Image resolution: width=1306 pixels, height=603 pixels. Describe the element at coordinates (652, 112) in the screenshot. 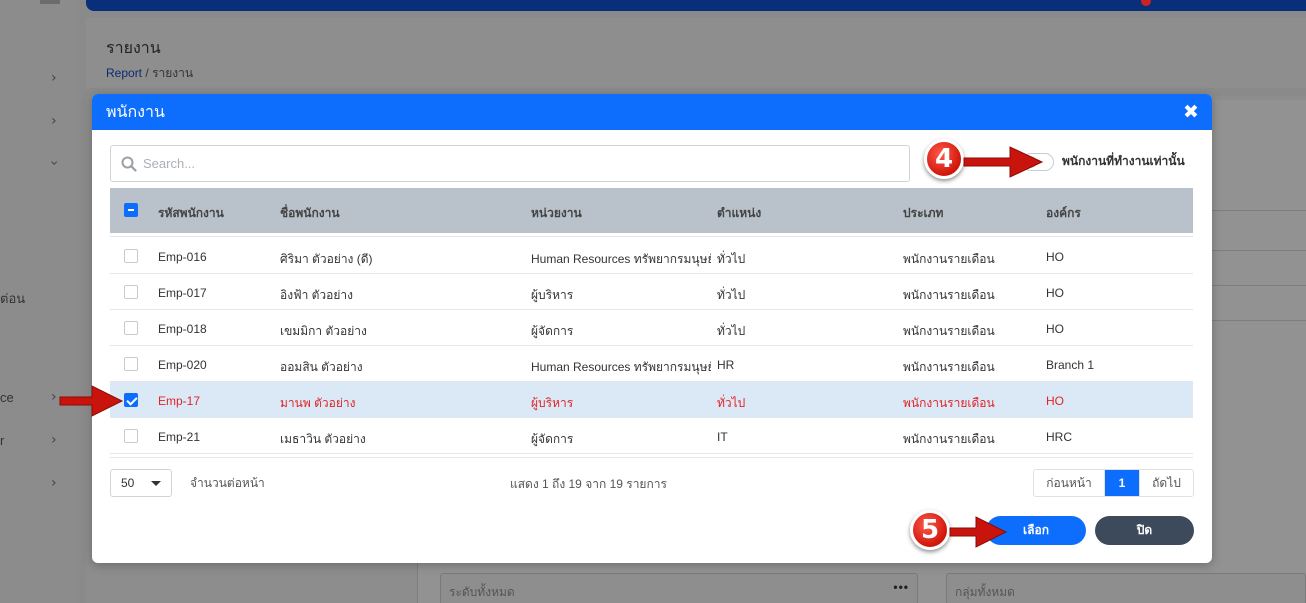

I see `modal-header: พนักงาน ✖` at that location.